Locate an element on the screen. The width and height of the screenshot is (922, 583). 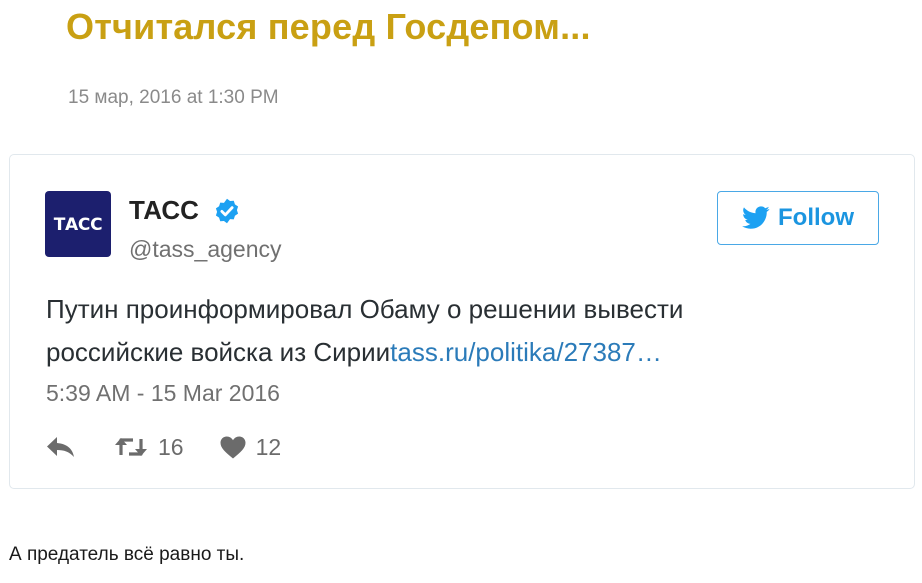
like-count: 12 is located at coordinates (268, 446).